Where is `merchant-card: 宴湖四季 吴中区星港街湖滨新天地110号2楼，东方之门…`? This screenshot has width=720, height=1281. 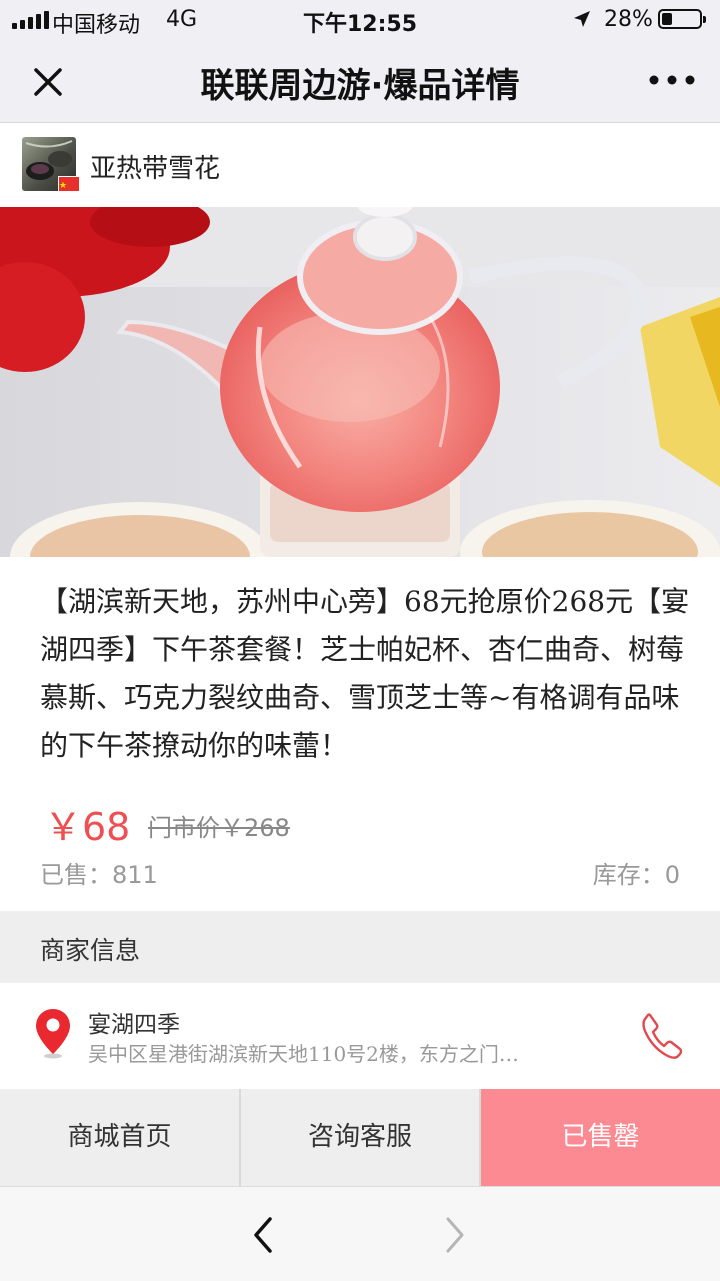
merchant-card: 宴湖四季 吴中区星港街湖滨新天地110号2楼，东方之门… is located at coordinates (360, 1036).